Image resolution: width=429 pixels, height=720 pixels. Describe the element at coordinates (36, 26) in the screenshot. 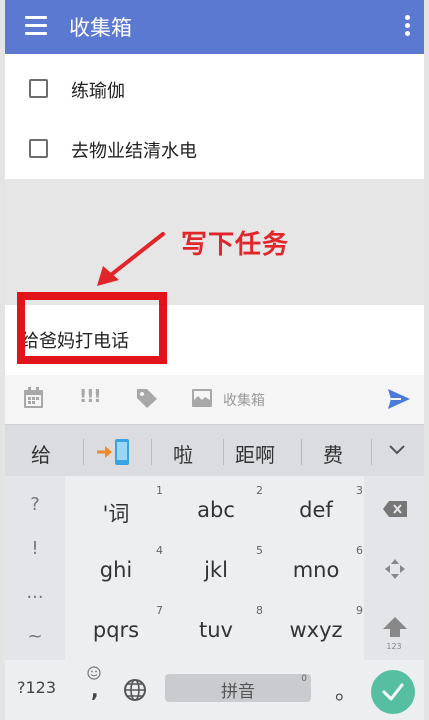

I see `hamburger-menu-icon` at that location.